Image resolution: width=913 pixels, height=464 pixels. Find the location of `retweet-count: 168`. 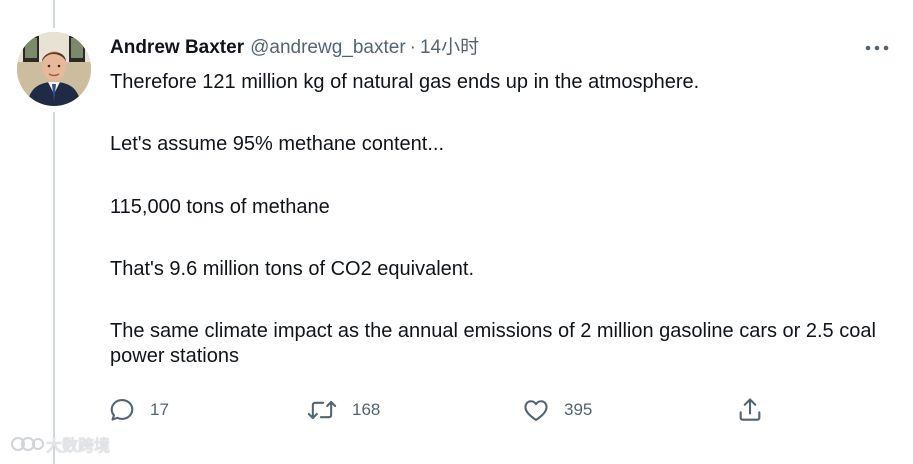

retweet-count: 168 is located at coordinates (366, 409).